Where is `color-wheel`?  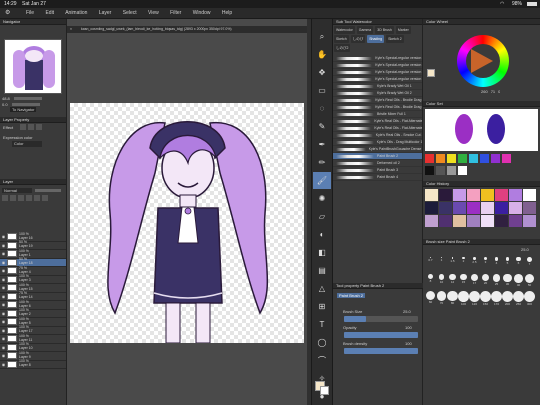 color-wheel is located at coordinates (483, 61).